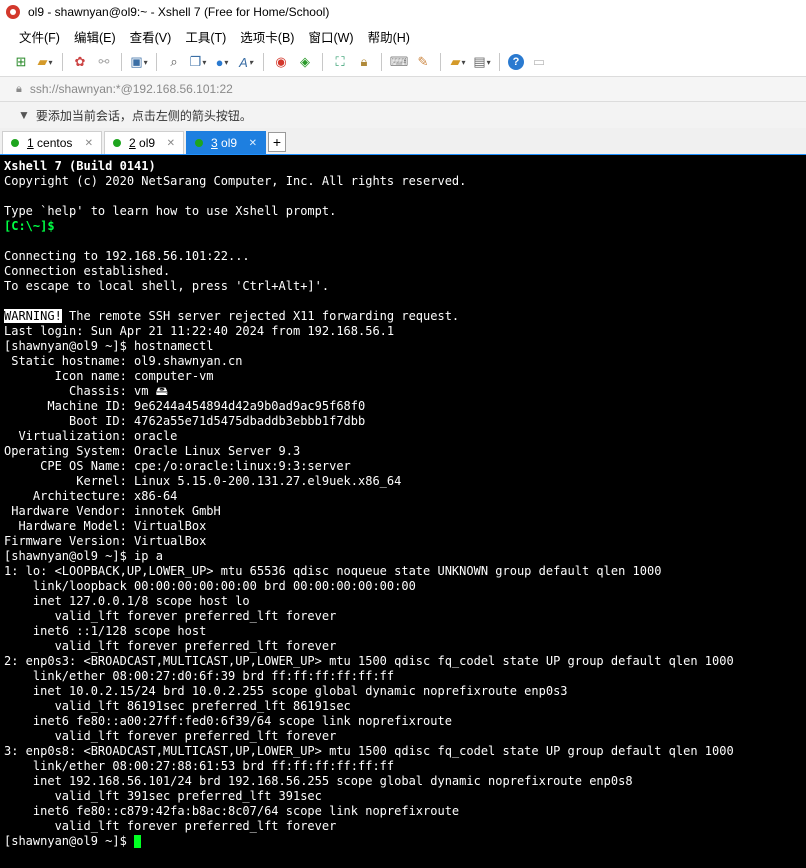 This screenshot has width=806, height=868. Describe the element at coordinates (91, 436) in the screenshot. I see `terminal-line: Virtualization: oracle` at that location.